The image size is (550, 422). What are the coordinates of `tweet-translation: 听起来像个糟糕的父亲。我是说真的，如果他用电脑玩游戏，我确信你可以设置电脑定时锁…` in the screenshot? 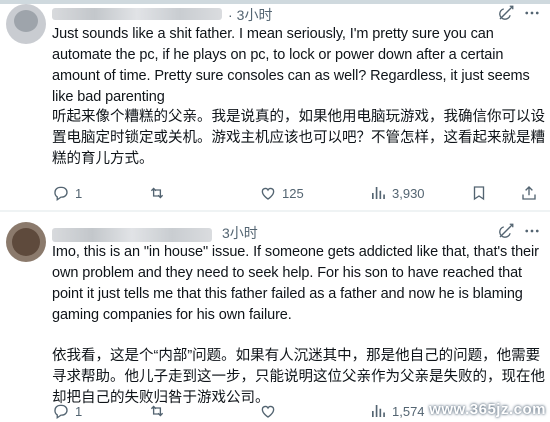 It's located at (298, 138).